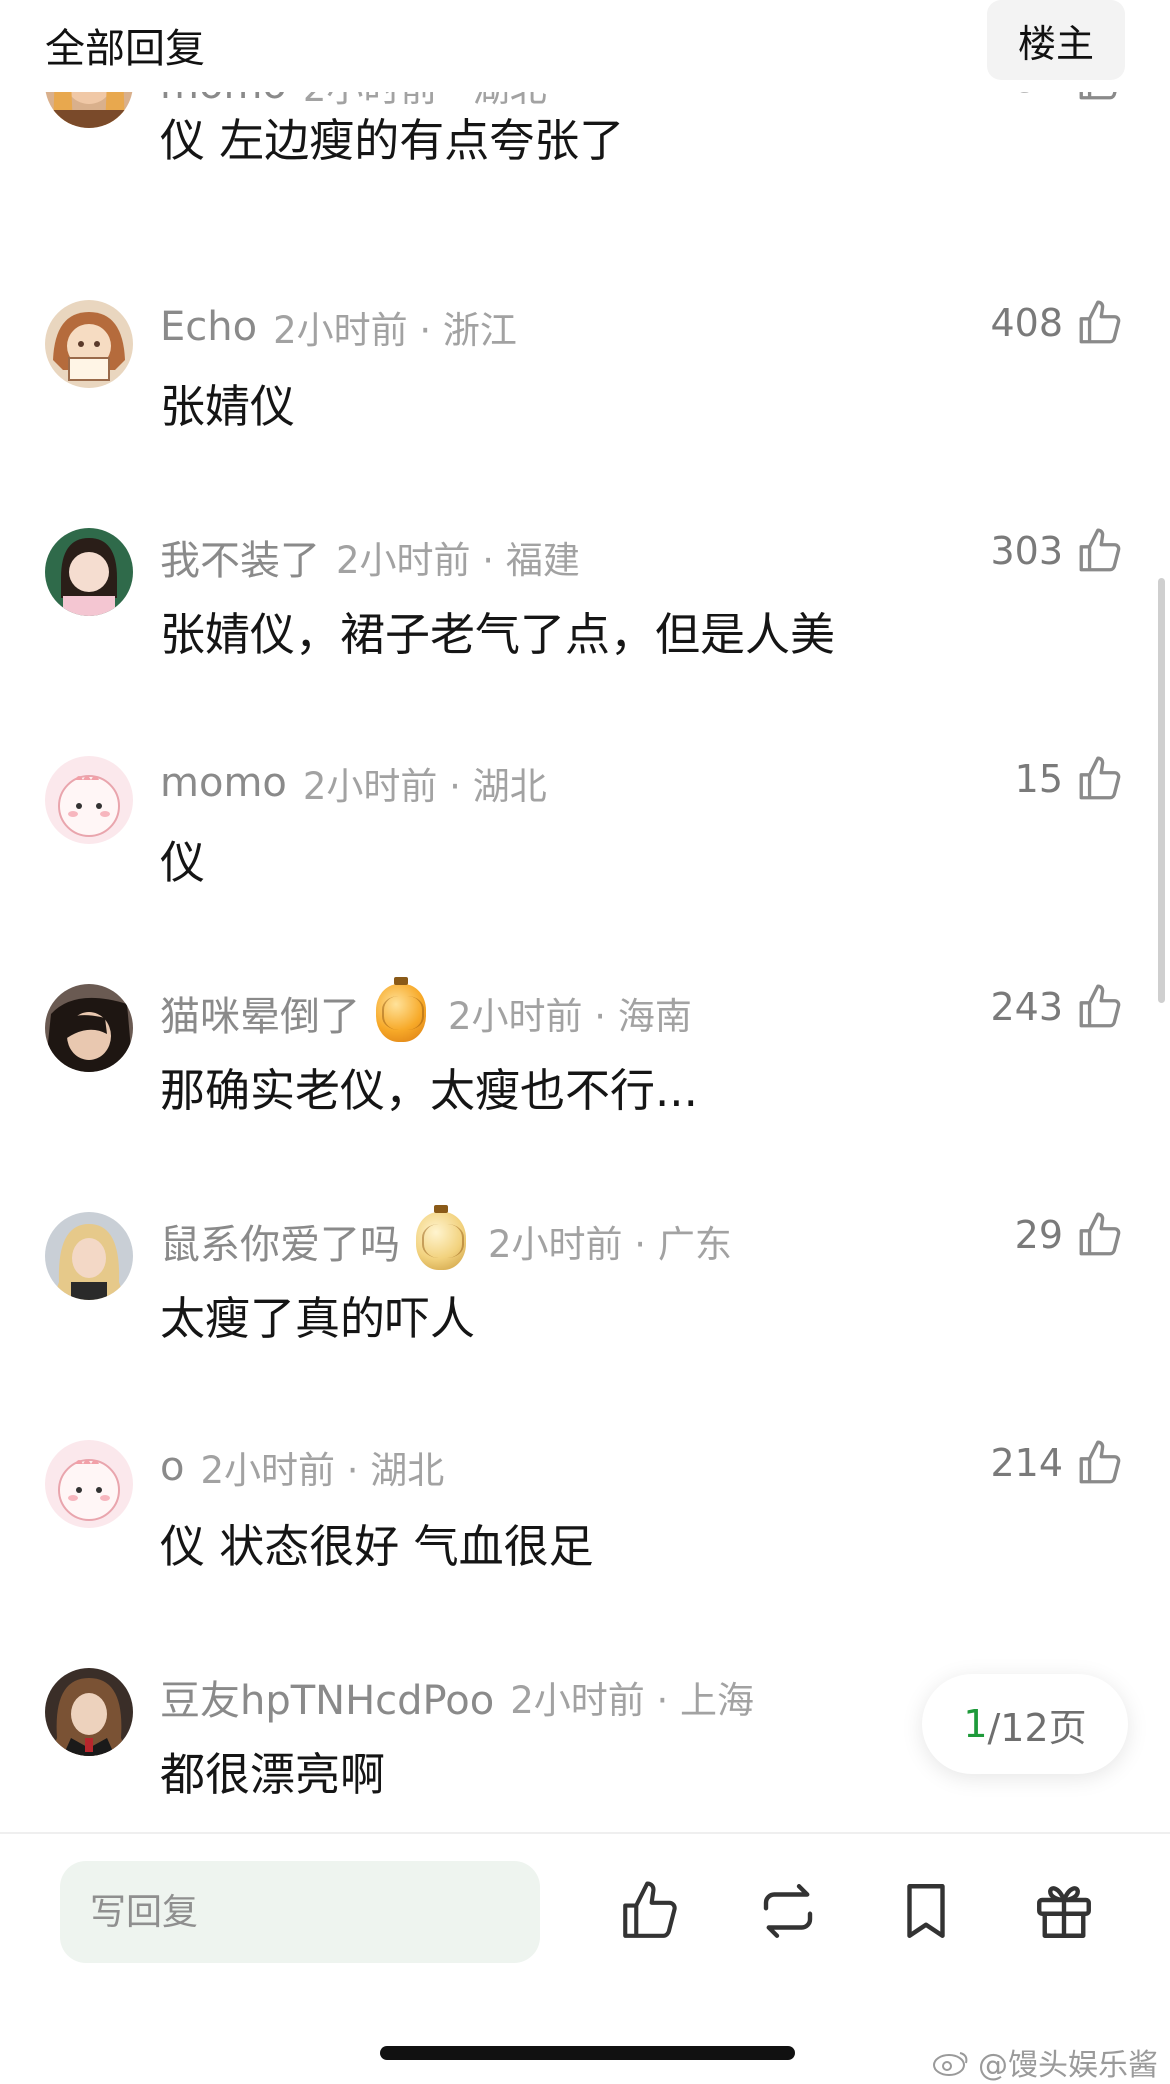  What do you see at coordinates (1038, 779) in the screenshot?
I see `like-count: 15` at bounding box center [1038, 779].